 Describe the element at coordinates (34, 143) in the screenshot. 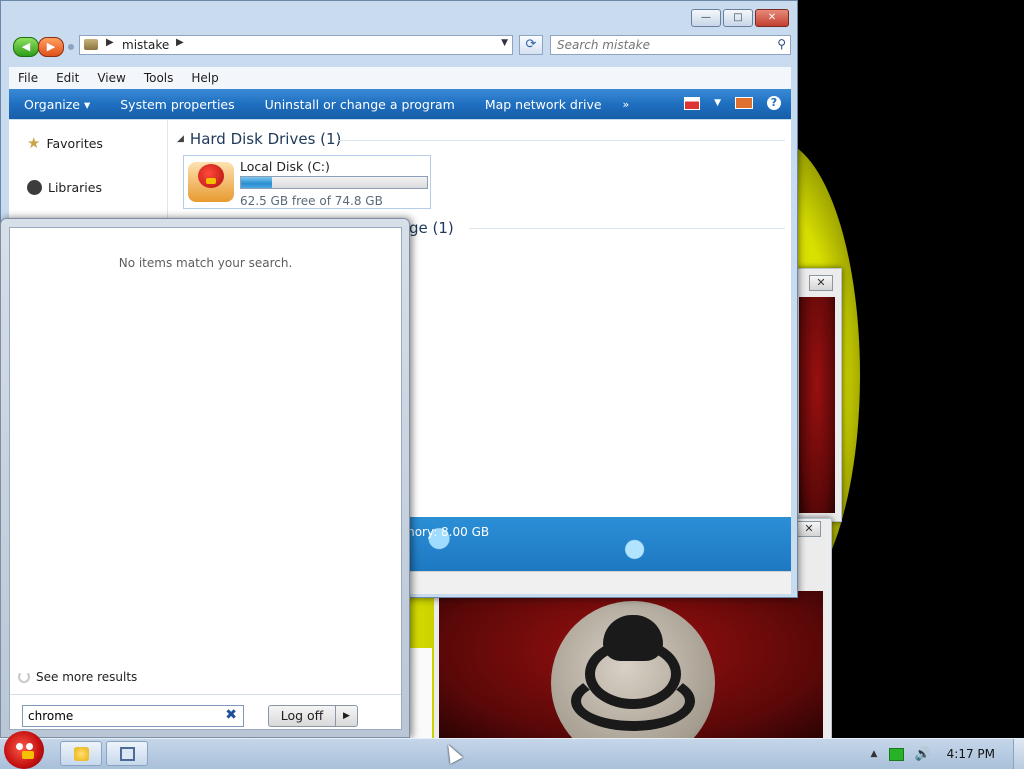

I see `star-icon: ★` at that location.